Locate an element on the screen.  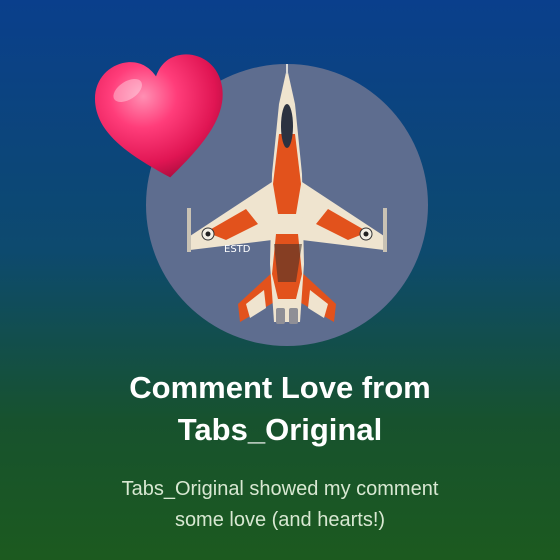
card-title-line-1: Comment Love from is located at coordinates (280, 387).